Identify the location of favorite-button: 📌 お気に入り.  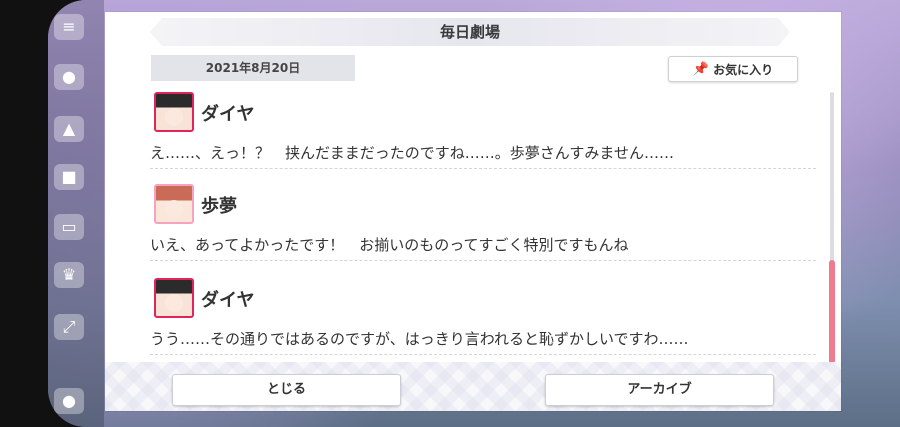
(733, 69).